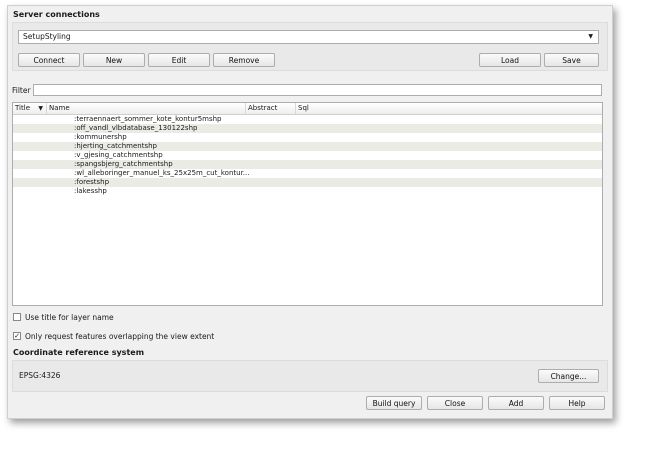  Describe the element at coordinates (307, 128) in the screenshot. I see `table-row: :off_vandl_vlbdatabase_130122shp` at that location.